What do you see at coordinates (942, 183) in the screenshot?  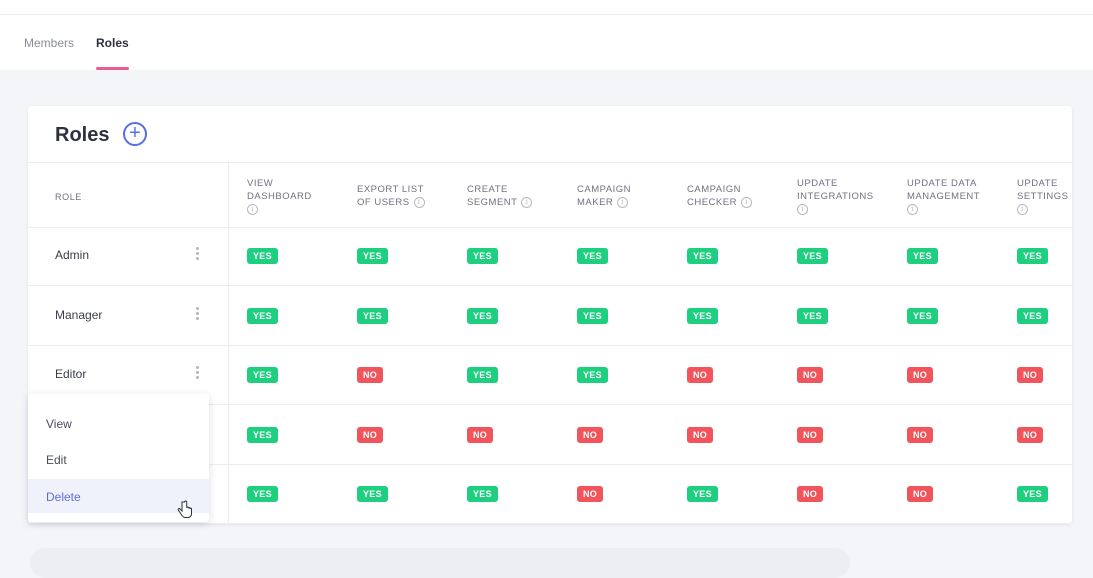 I see `permission-header-line: UPDATE DATA` at bounding box center [942, 183].